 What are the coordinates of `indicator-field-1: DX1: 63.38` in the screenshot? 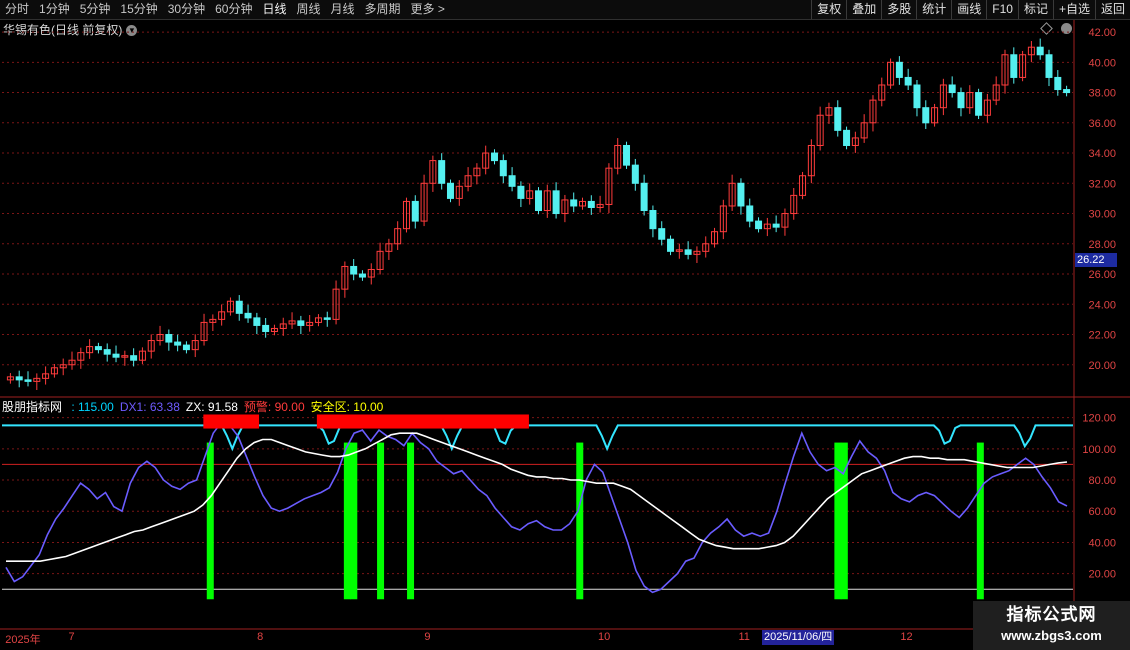 It's located at (149, 407).